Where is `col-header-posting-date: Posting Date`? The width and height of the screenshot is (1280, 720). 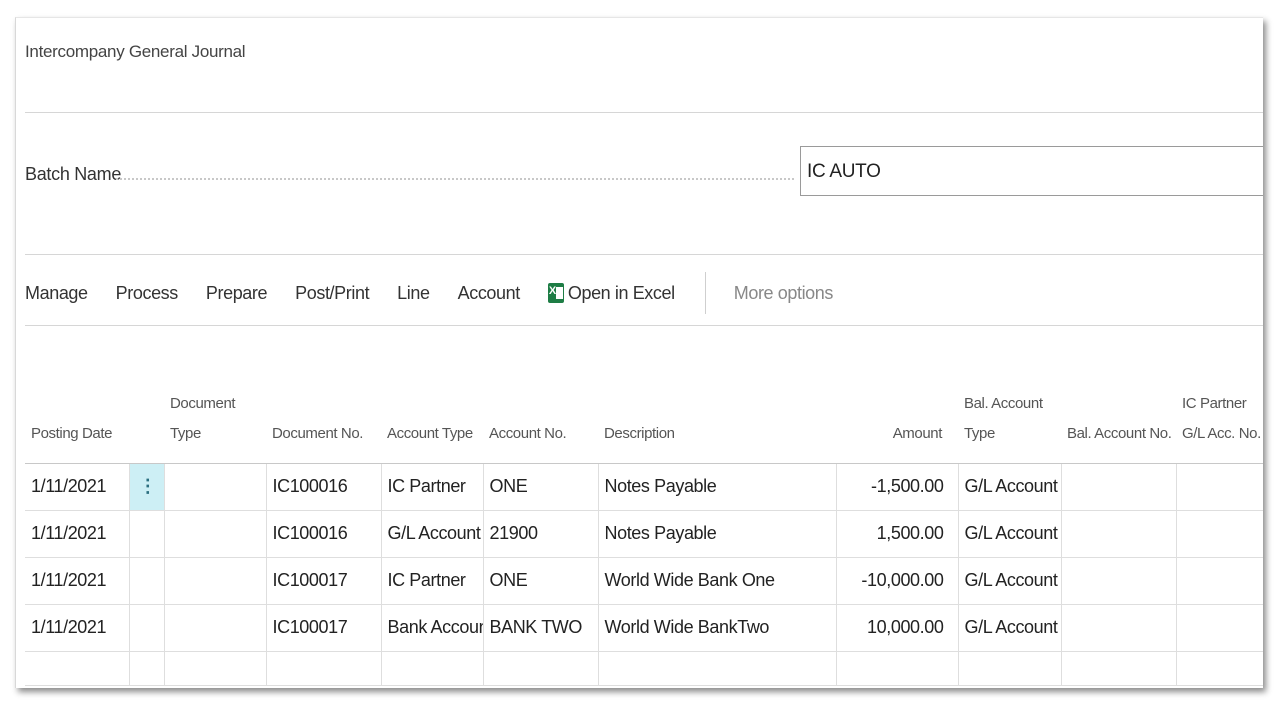 col-header-posting-date: Posting Date is located at coordinates (77, 423).